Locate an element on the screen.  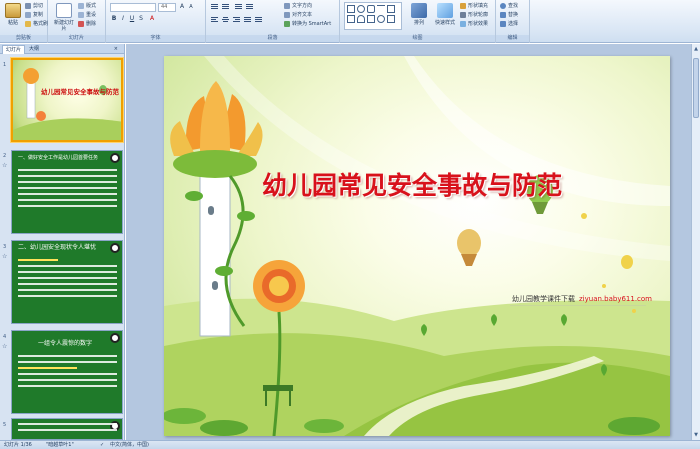
thumb-number: 3 is located at coordinates (5, 247).